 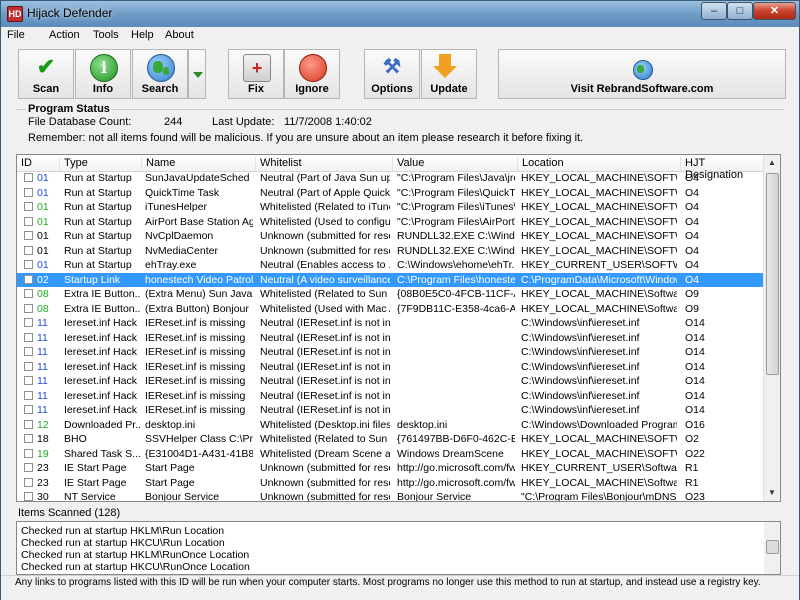 What do you see at coordinates (179, 35) in the screenshot?
I see `menu-about: About` at bounding box center [179, 35].